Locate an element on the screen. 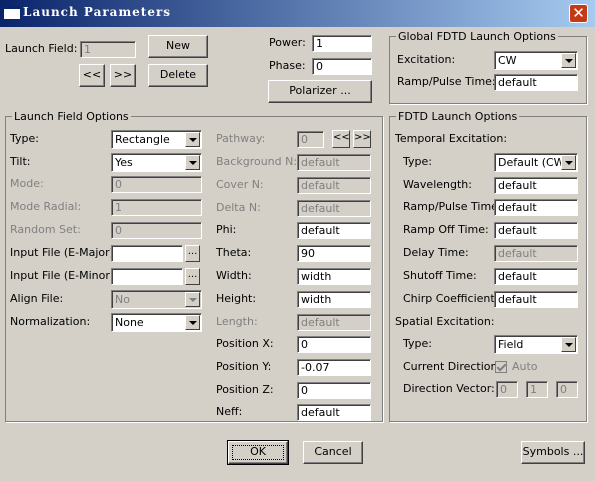 This screenshot has width=595, height=481. fdtd-ramp-label: Ramp/Pulse Time: is located at coordinates (452, 206).